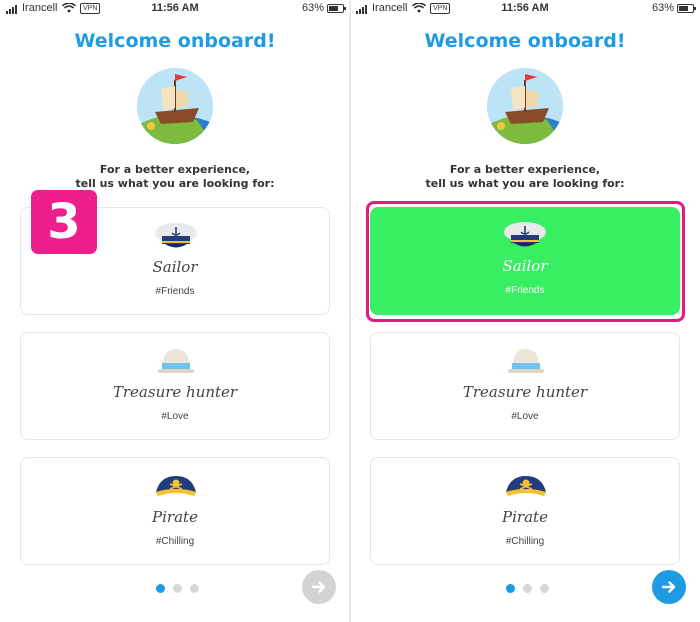 The image size is (700, 622). I want to click on step-number-badge: 3, so click(64, 222).